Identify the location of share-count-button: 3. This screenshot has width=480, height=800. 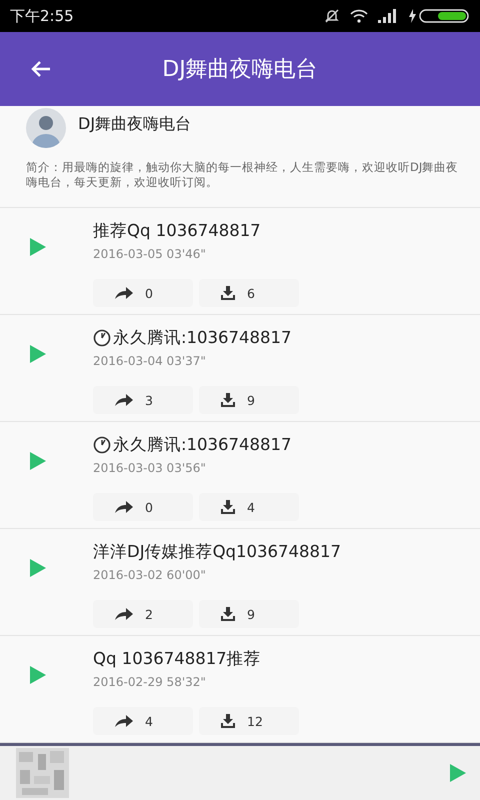
(143, 400).